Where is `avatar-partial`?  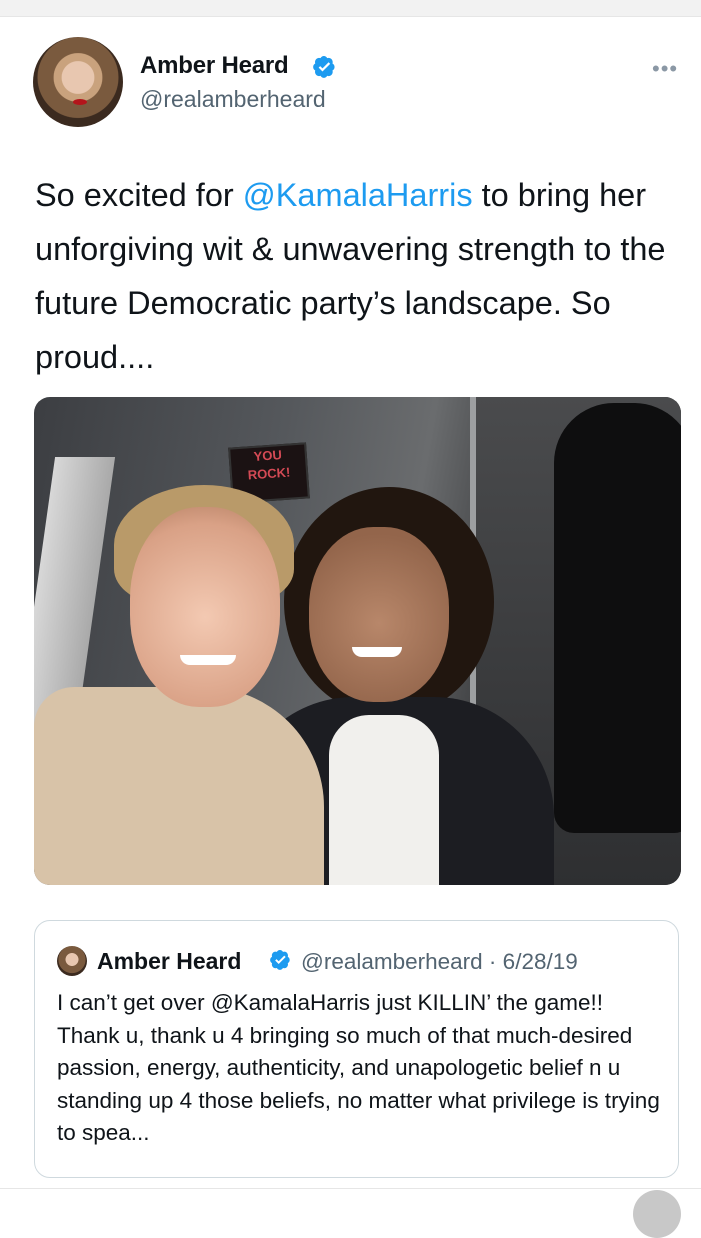 avatar-partial is located at coordinates (657, 1214).